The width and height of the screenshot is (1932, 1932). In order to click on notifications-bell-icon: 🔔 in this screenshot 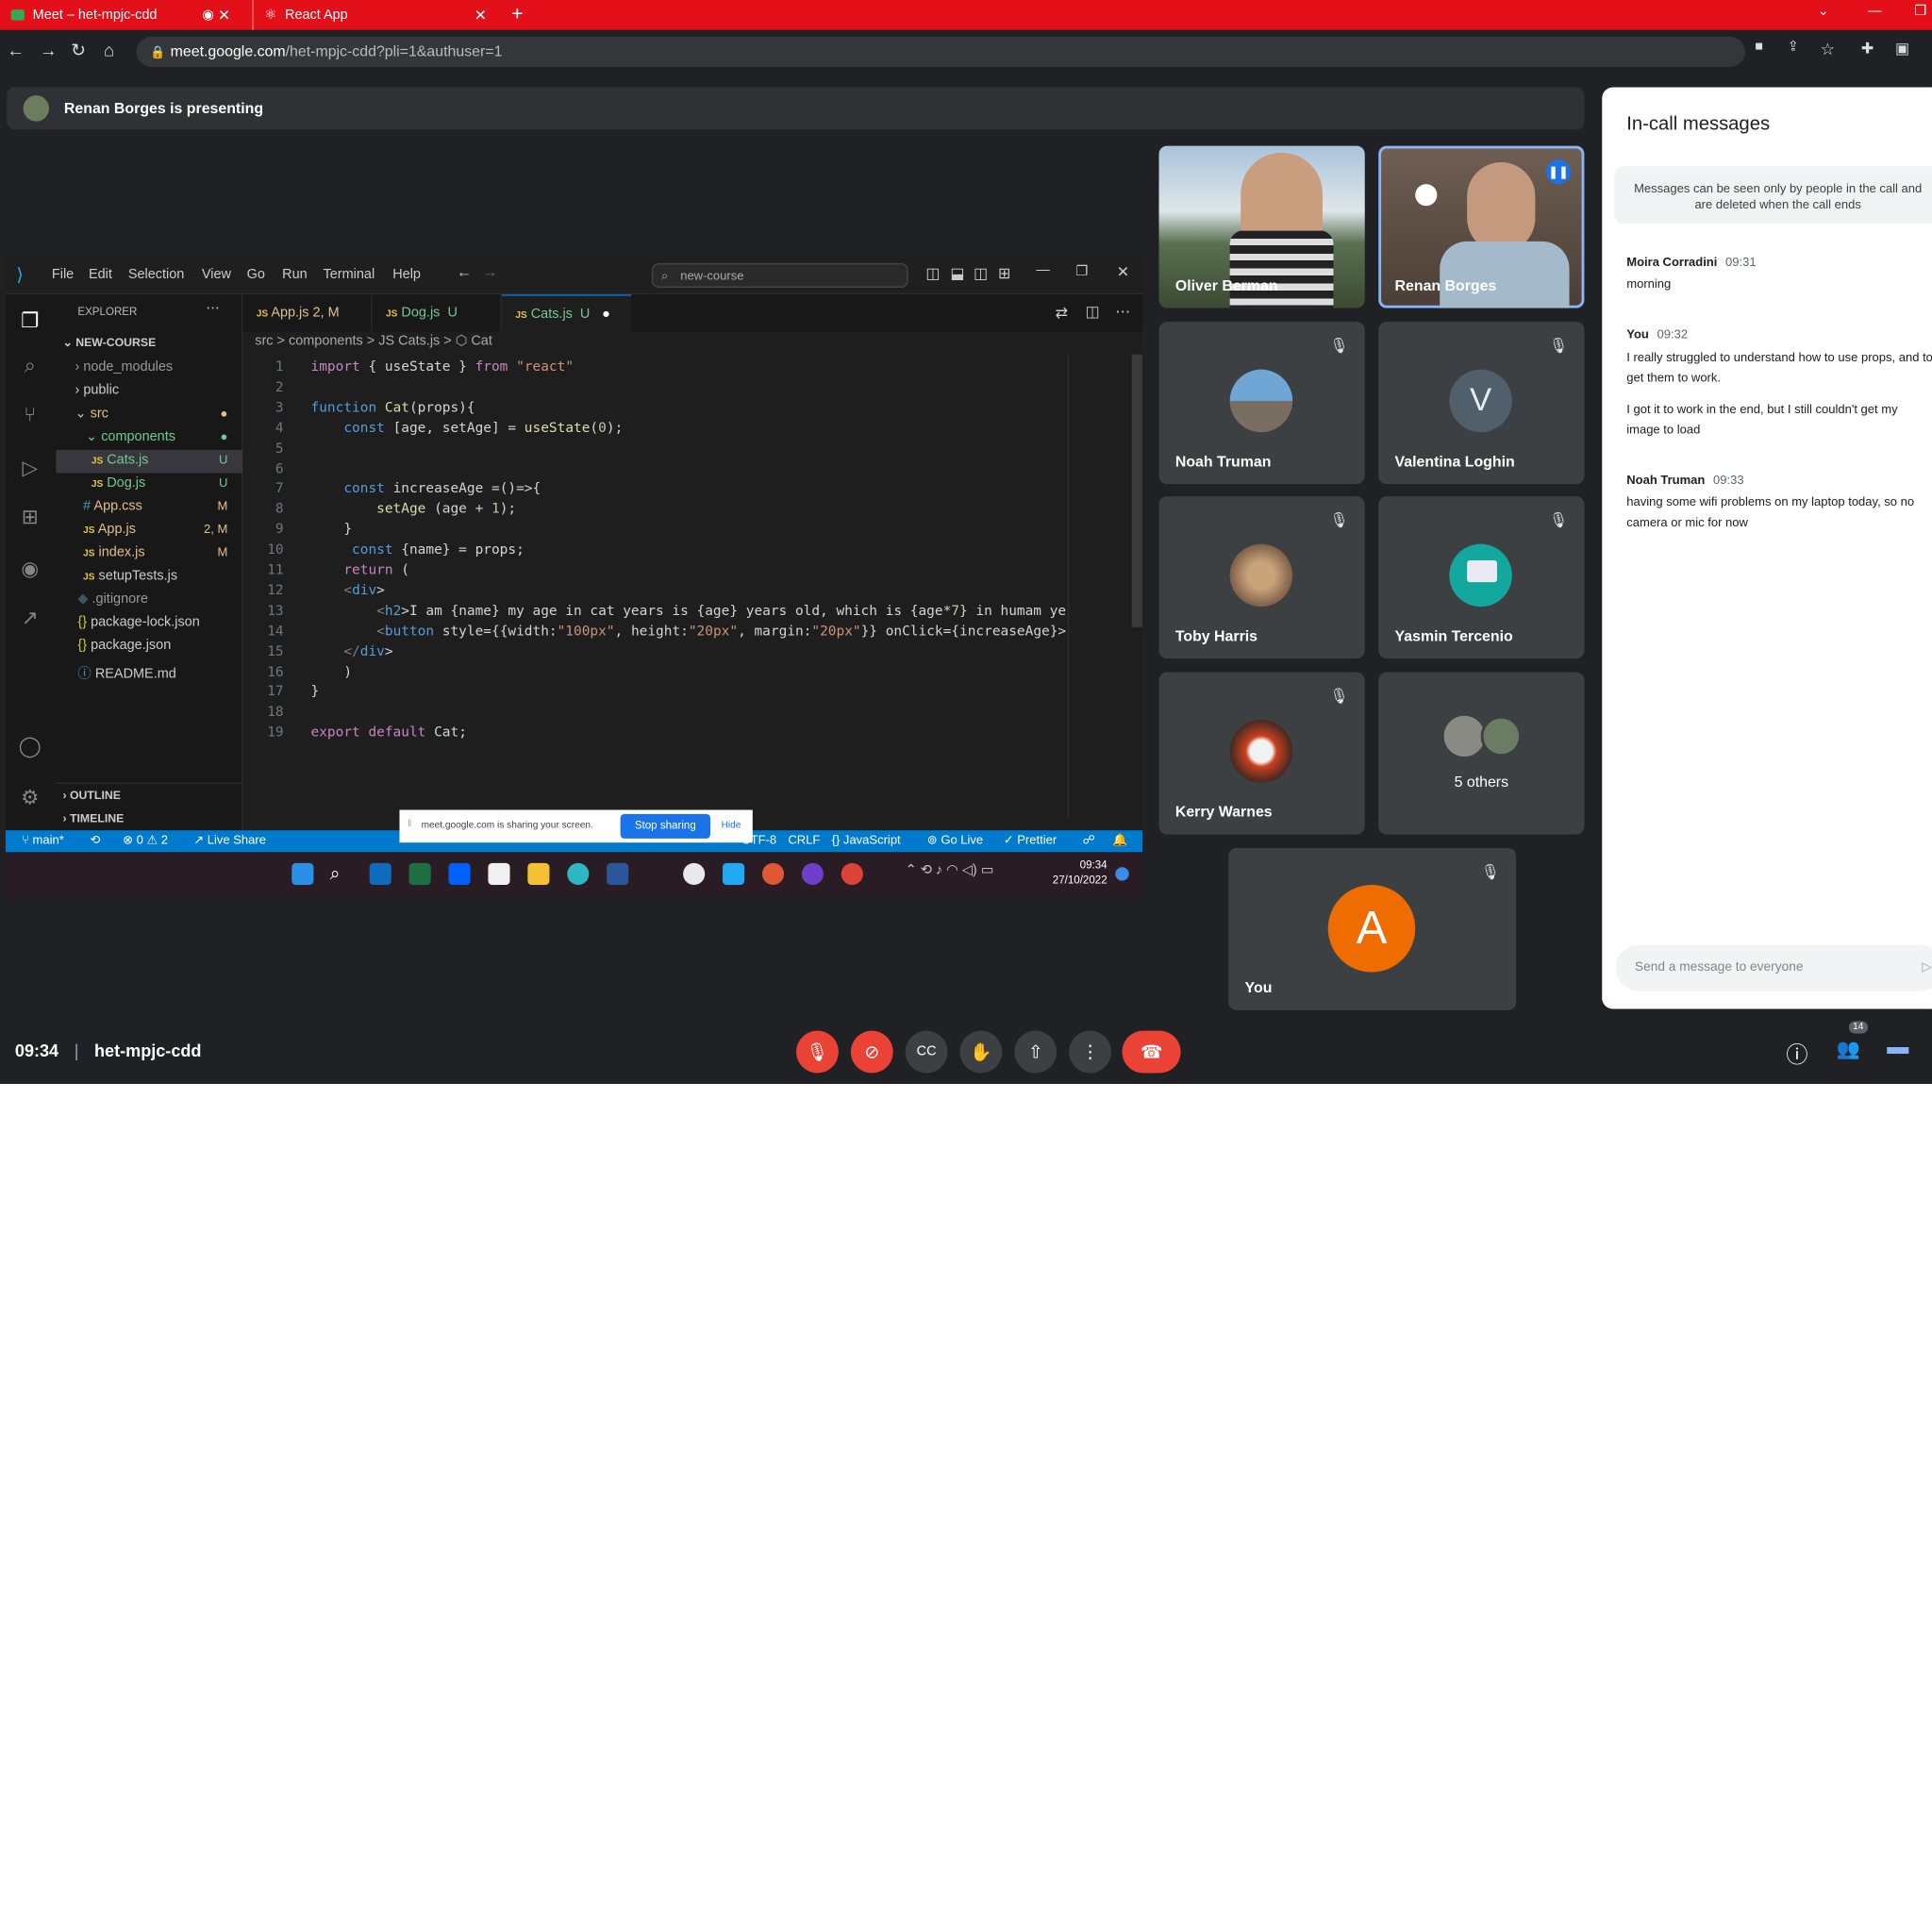, I will do `click(1119, 840)`.